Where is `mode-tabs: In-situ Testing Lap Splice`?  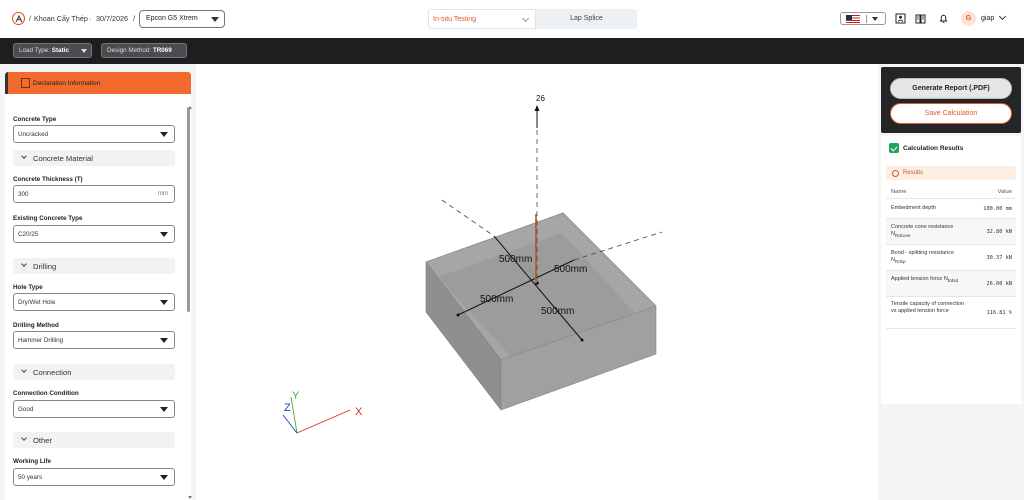 mode-tabs: In-situ Testing Lap Splice is located at coordinates (532, 19).